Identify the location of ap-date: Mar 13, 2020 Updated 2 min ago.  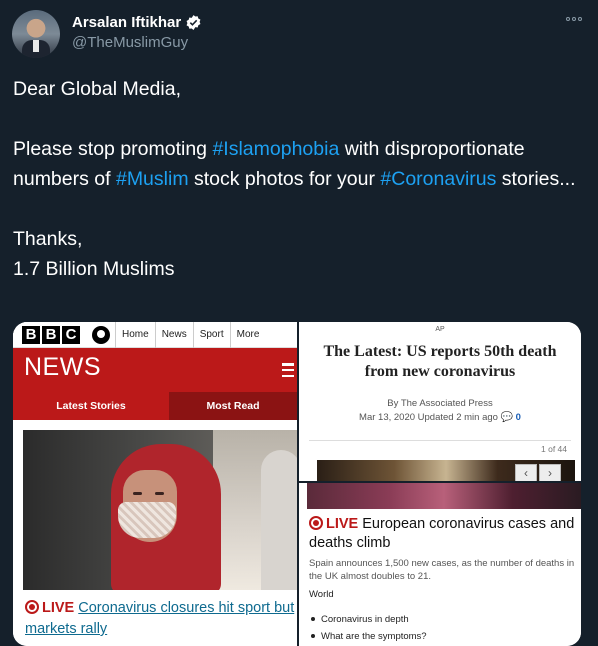
(428, 417).